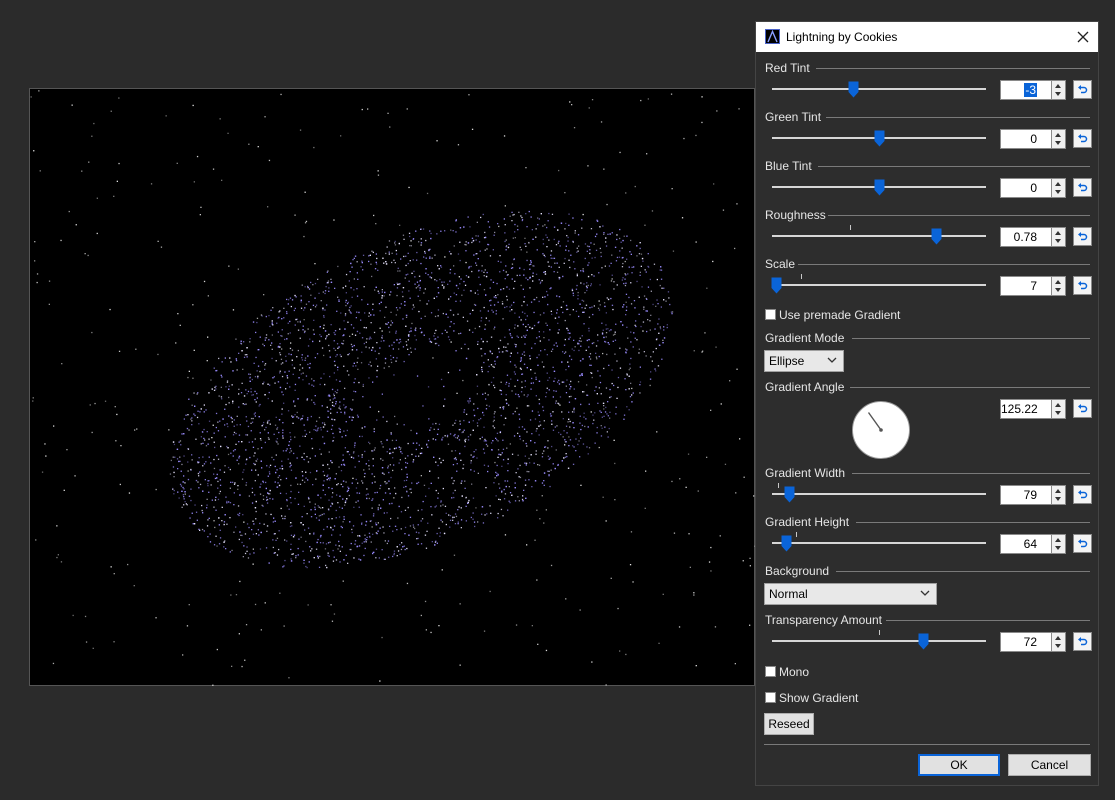  What do you see at coordinates (1059, 642) in the screenshot?
I see `transparency-amount-spinner` at bounding box center [1059, 642].